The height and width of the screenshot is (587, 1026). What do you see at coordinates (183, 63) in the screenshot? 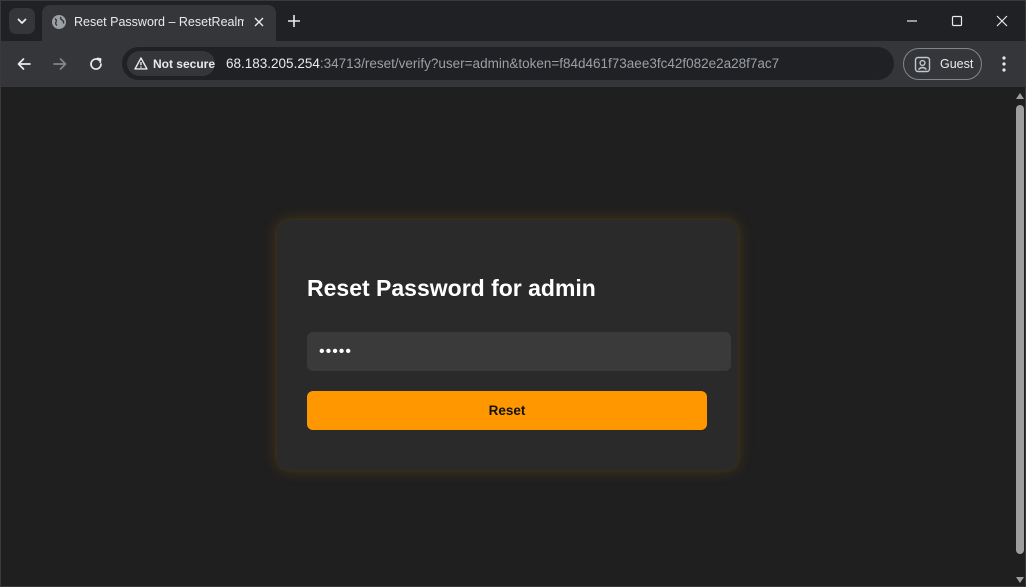
I see `security-label: Not secure` at bounding box center [183, 63].